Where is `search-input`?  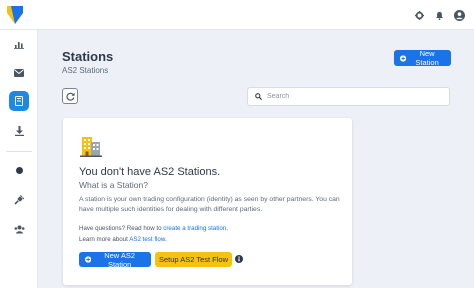 search-input is located at coordinates (352, 96).